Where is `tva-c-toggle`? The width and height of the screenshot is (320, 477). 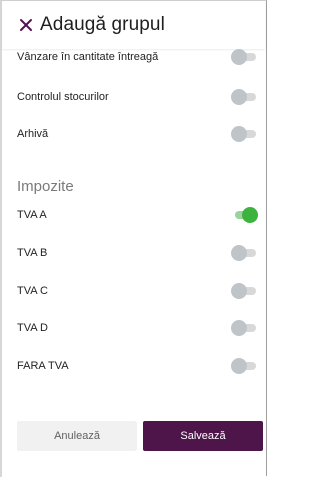 tva-c-toggle is located at coordinates (244, 291).